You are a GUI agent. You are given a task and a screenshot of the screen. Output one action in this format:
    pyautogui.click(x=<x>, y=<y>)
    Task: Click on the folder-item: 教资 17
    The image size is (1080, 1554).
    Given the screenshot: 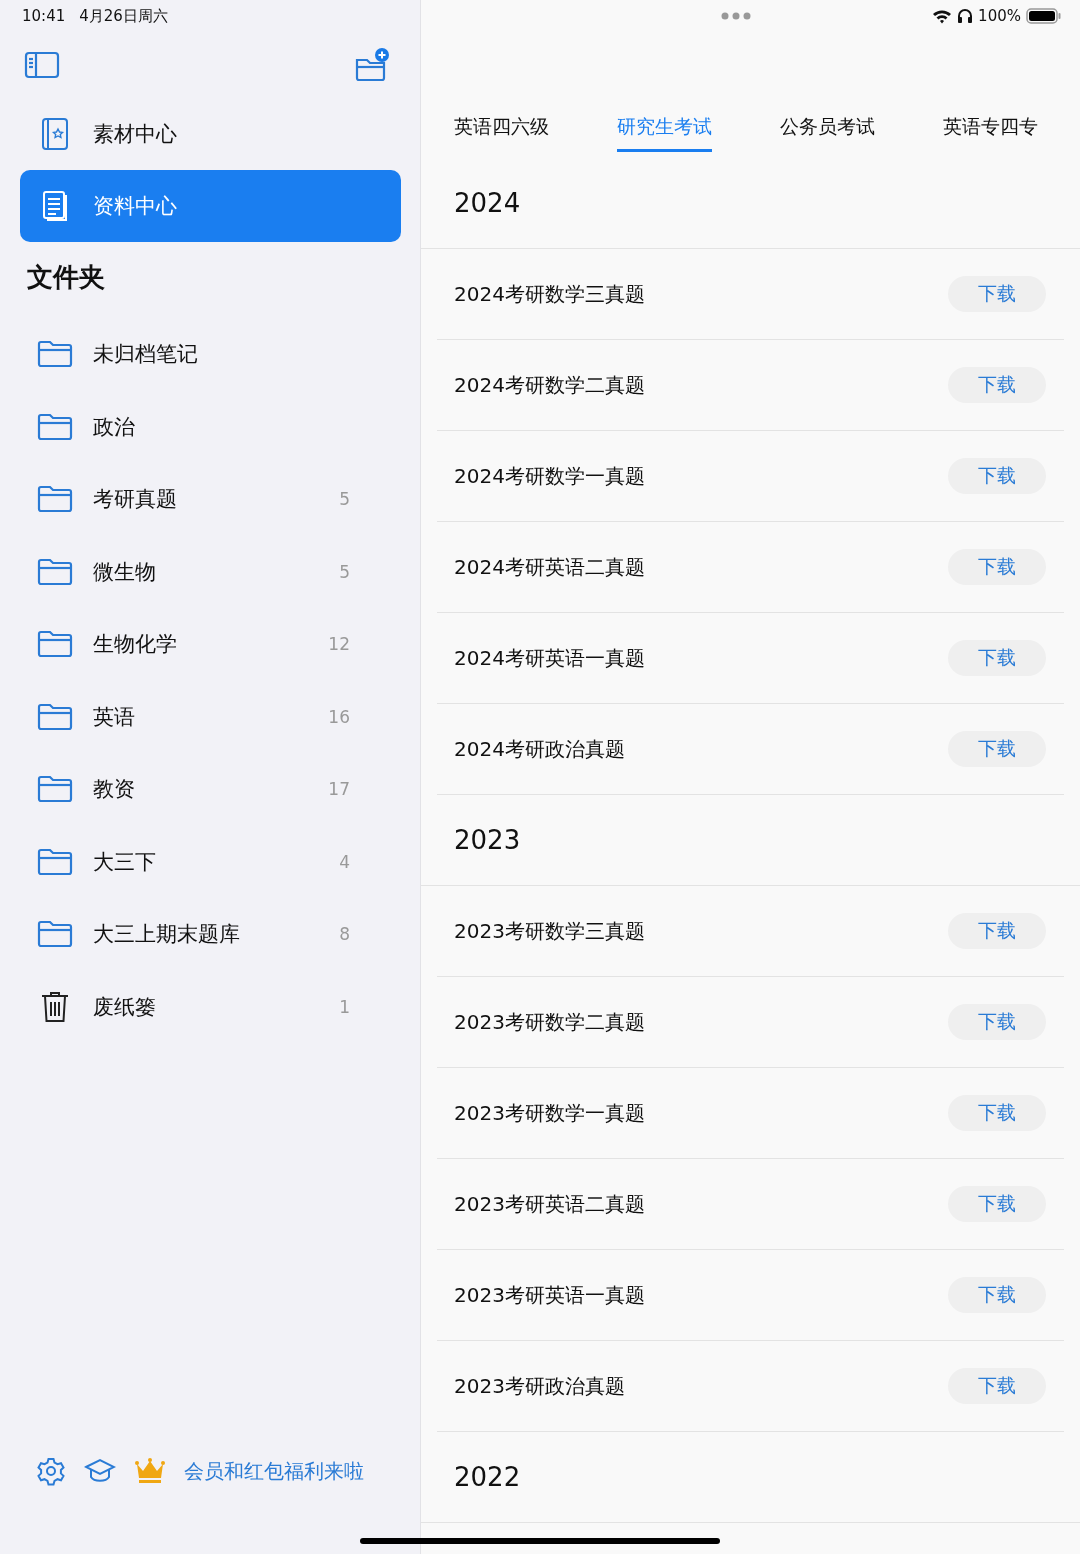 What is the action you would take?
    pyautogui.click(x=210, y=789)
    